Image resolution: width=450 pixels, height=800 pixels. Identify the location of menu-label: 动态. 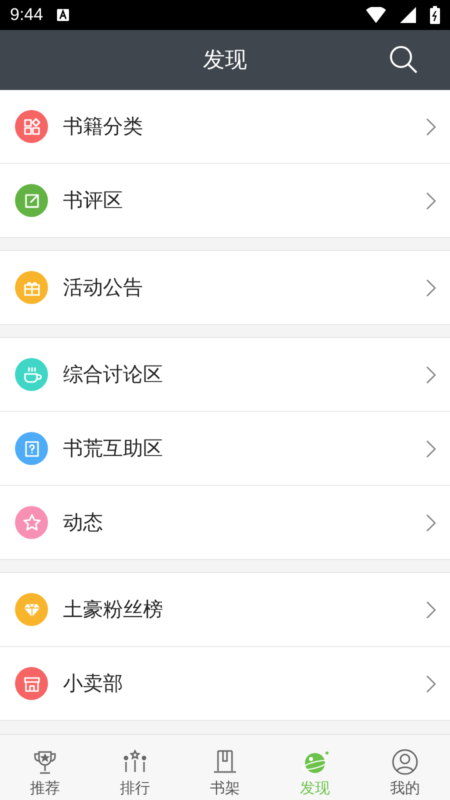
(83, 522).